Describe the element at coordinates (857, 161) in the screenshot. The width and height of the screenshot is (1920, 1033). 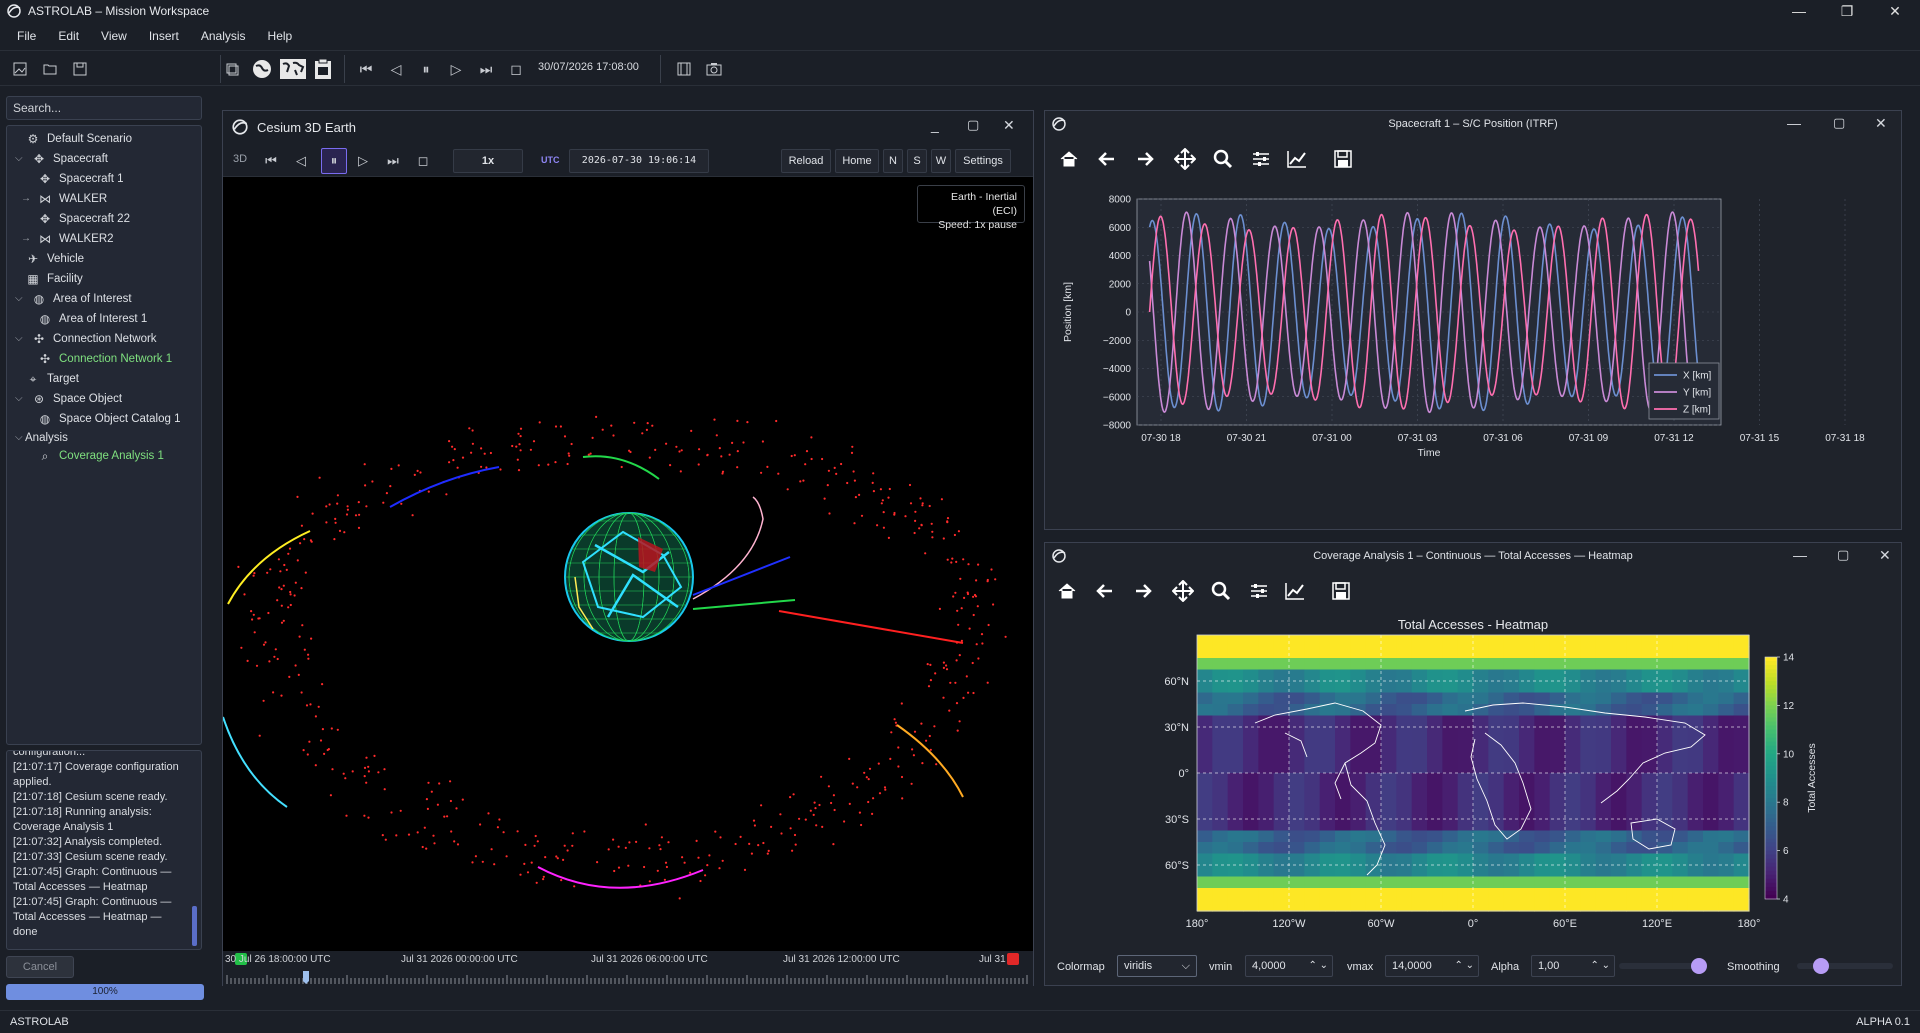
I see `home-button: Home` at that location.